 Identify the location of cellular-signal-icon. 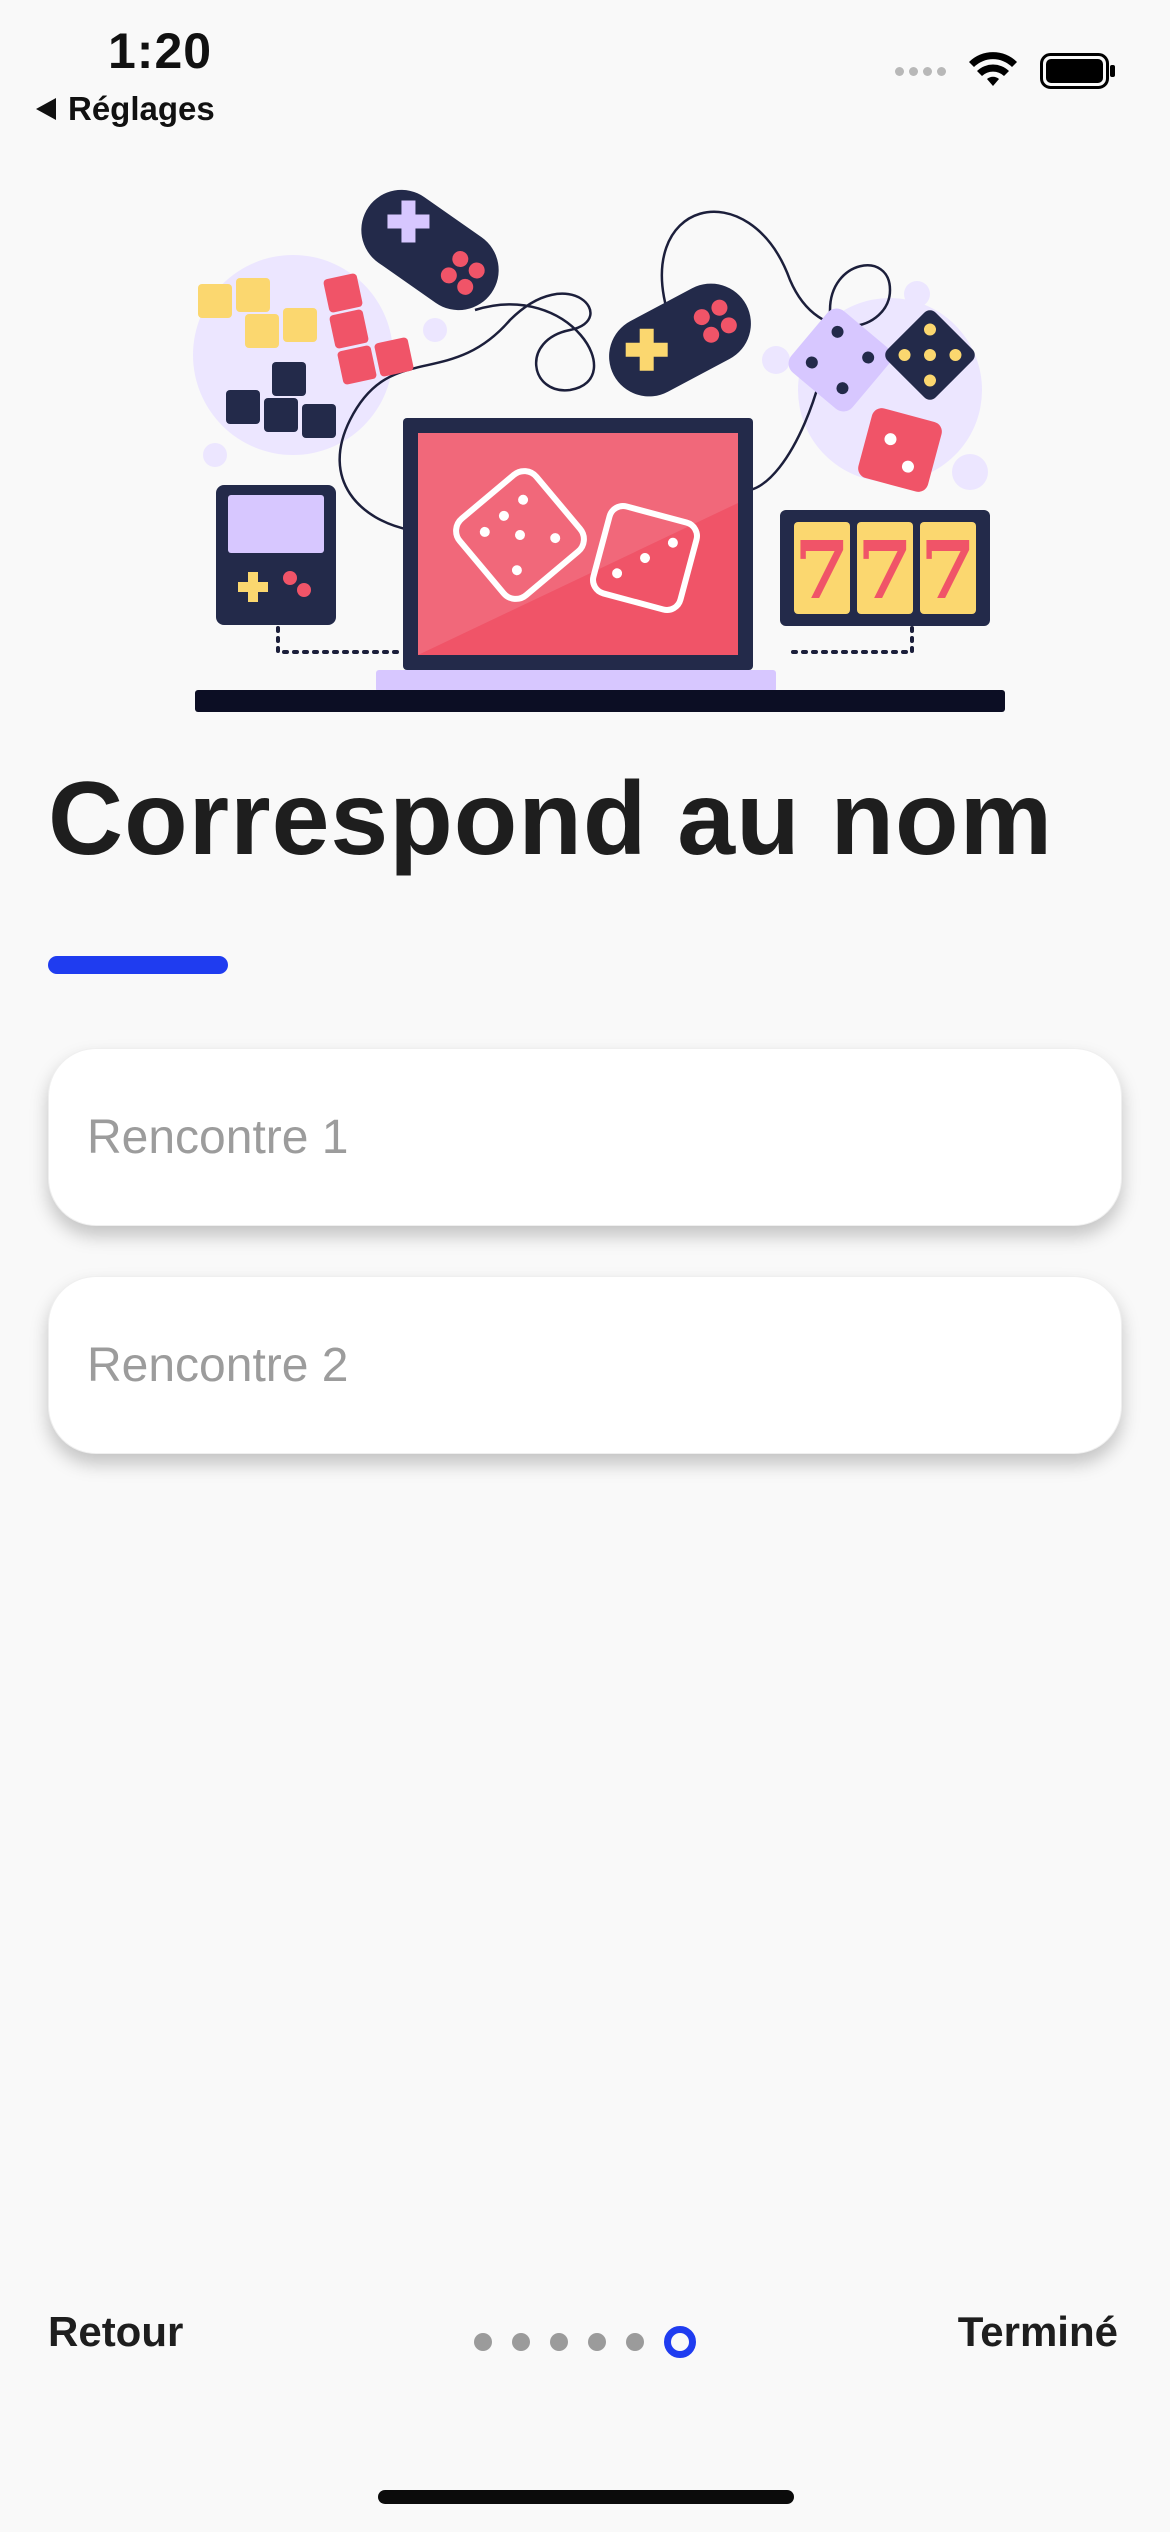
(920, 71).